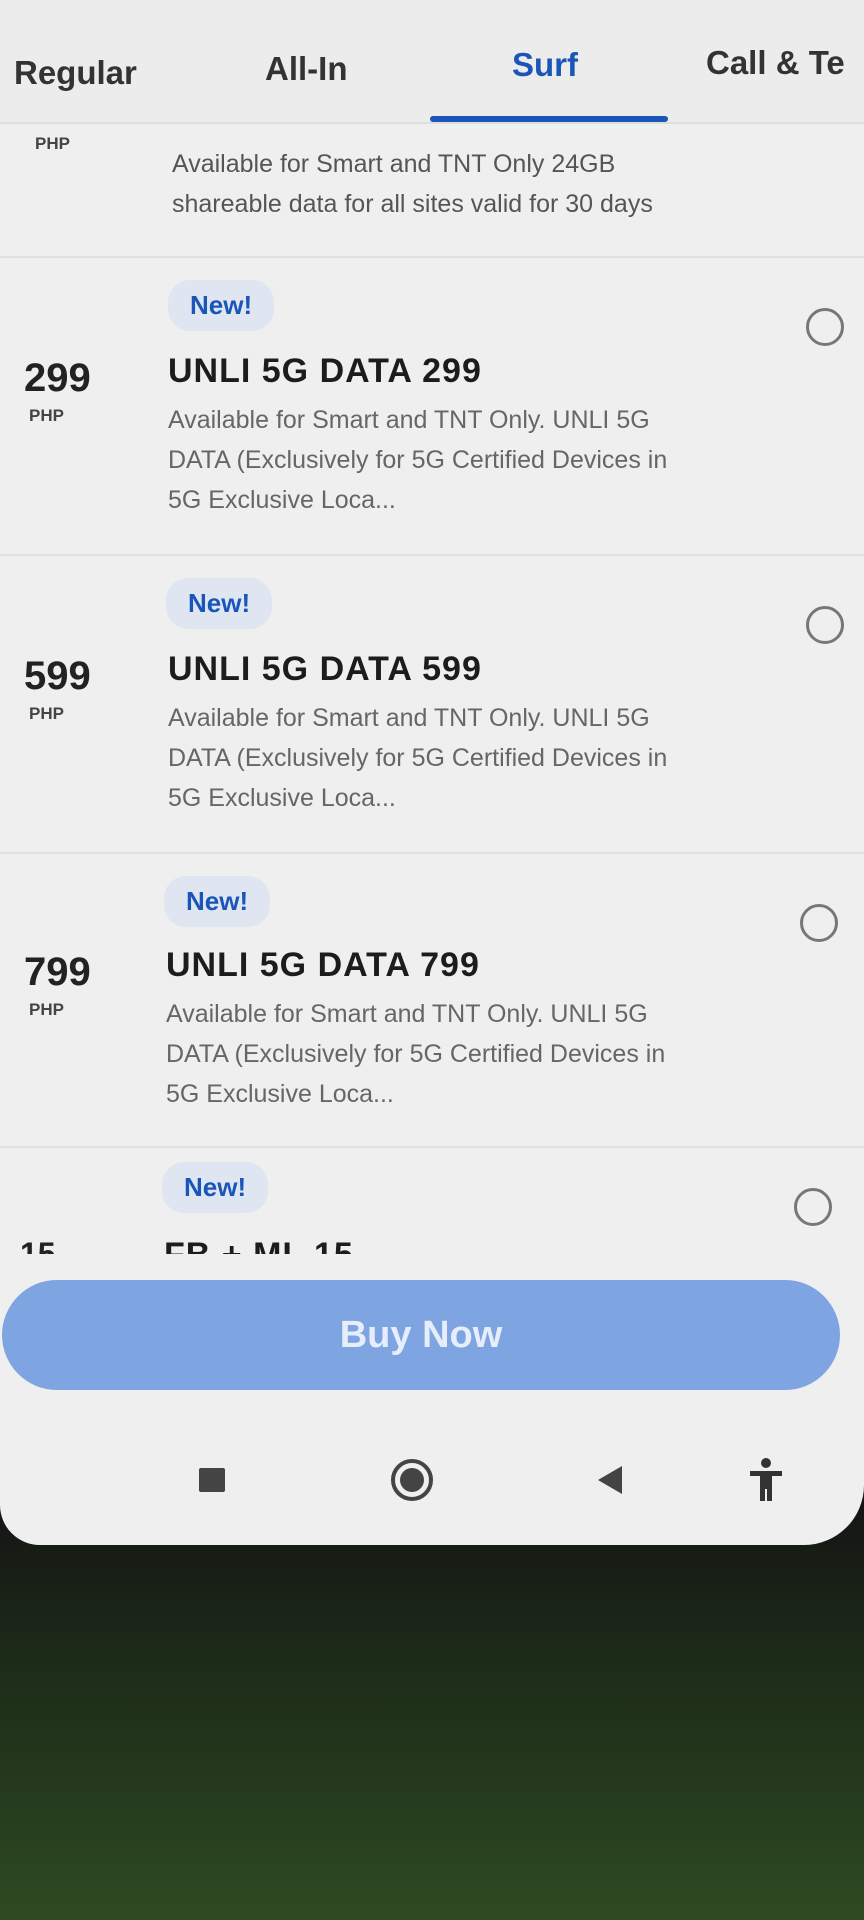  Describe the element at coordinates (325, 669) in the screenshot. I see `plan-title: UNLI 5G DATA 599` at that location.